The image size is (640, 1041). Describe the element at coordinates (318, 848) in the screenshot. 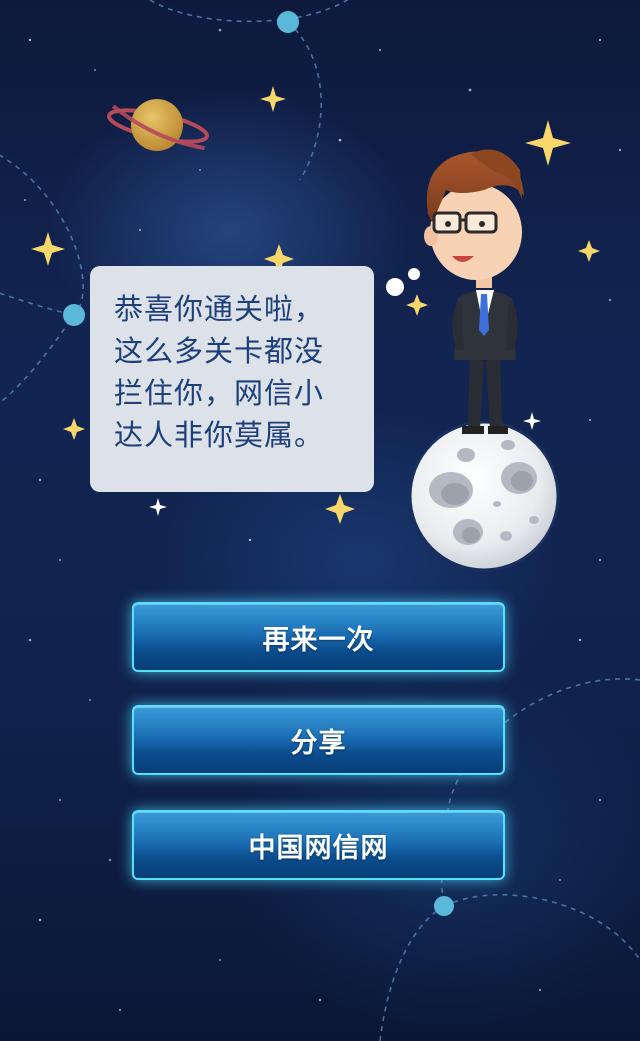

I see `cac-website-button-label: 中国网信网` at that location.